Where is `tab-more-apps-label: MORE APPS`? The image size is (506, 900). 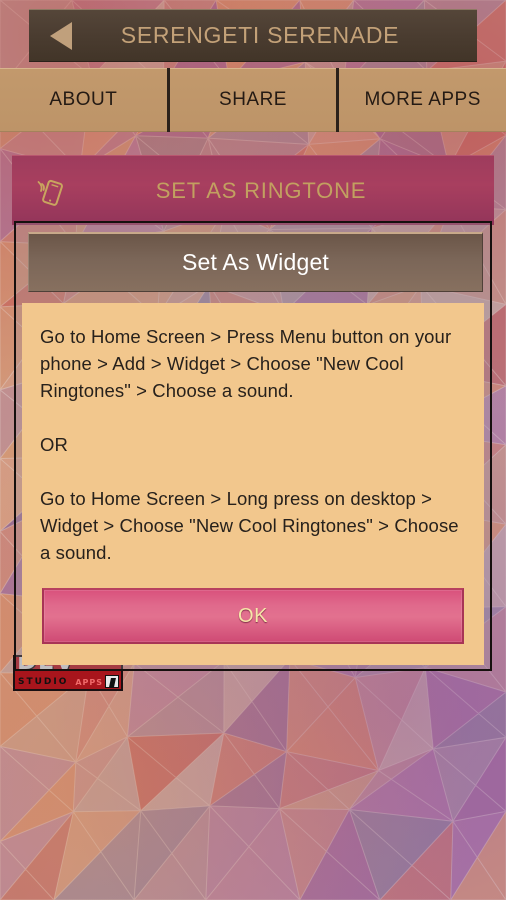
tab-more-apps-label: MORE APPS is located at coordinates (422, 99).